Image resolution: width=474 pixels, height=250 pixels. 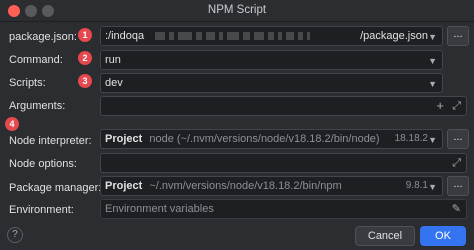 I want to click on arguments-label: Arguments:, so click(x=37, y=106).